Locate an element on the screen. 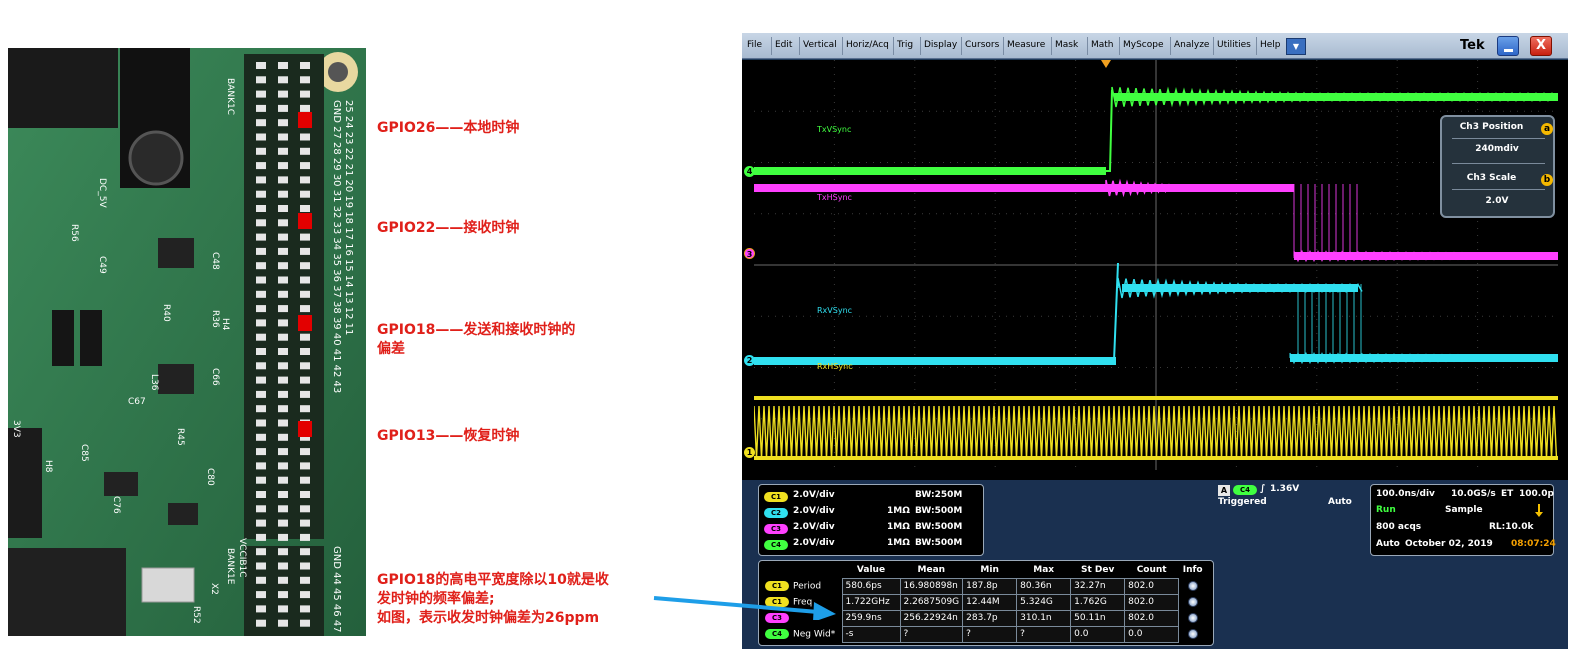  menu-mask: Mask is located at coordinates (1066, 45).